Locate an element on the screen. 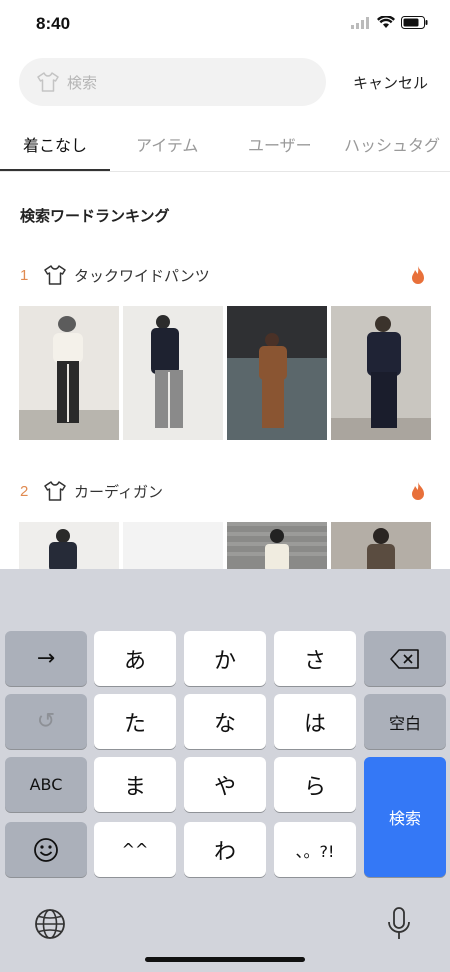 Image resolution: width=450 pixels, height=972 pixels. key-a: あ is located at coordinates (135, 658).